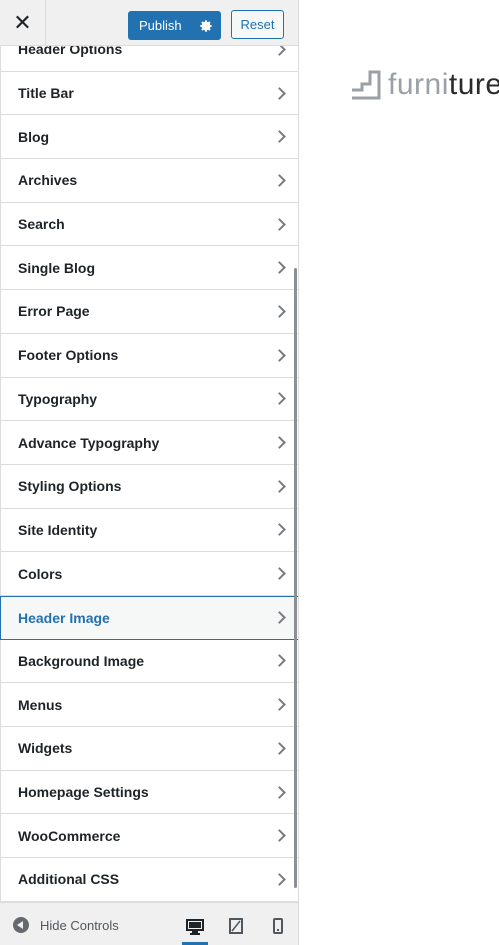 The height and width of the screenshot is (945, 499). I want to click on sidebar-scrollbar, so click(295, 578).